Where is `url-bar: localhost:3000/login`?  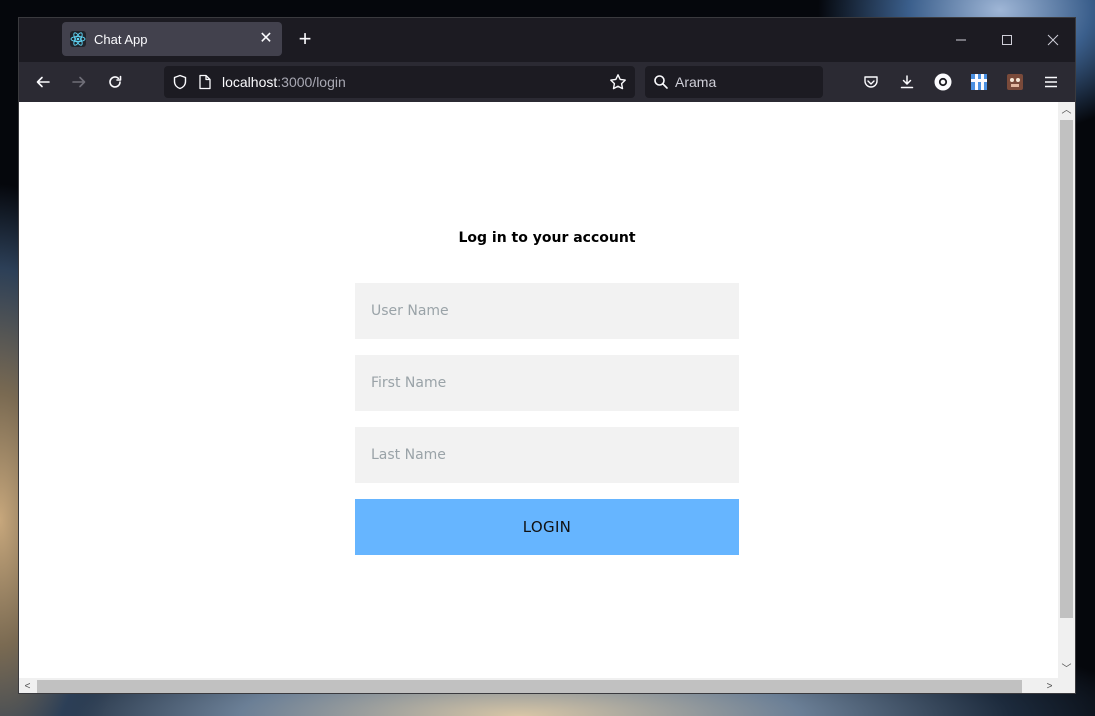 url-bar: localhost:3000/login is located at coordinates (399, 82).